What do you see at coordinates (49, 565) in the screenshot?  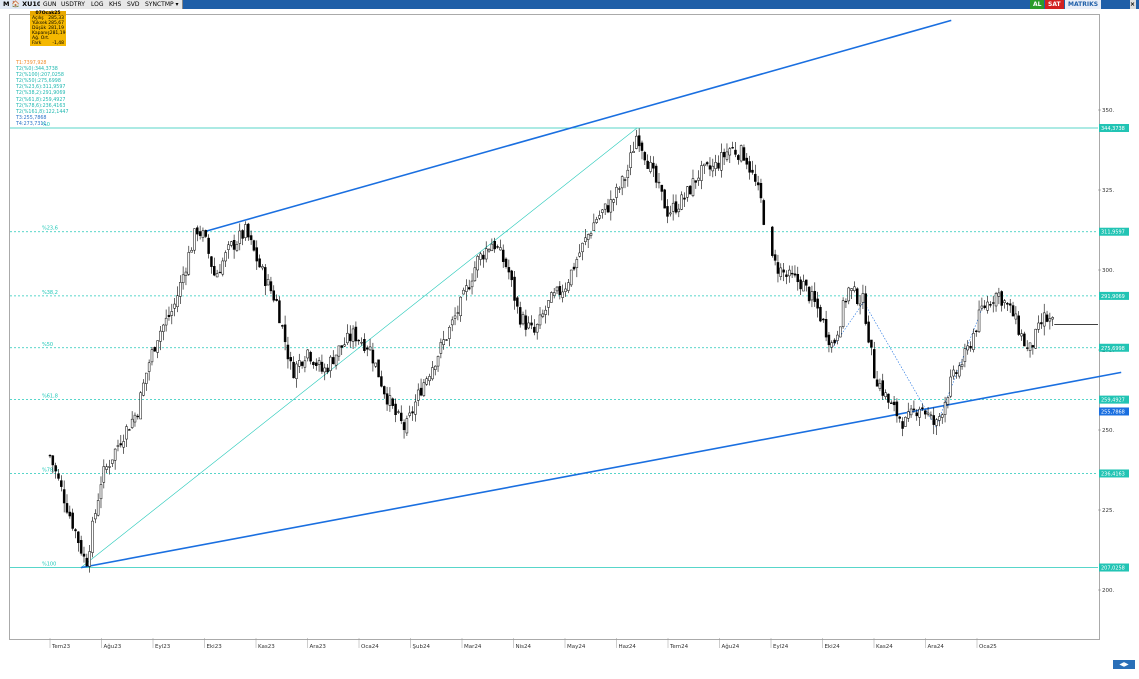 I see `fib-level-label: %100` at bounding box center [49, 565].